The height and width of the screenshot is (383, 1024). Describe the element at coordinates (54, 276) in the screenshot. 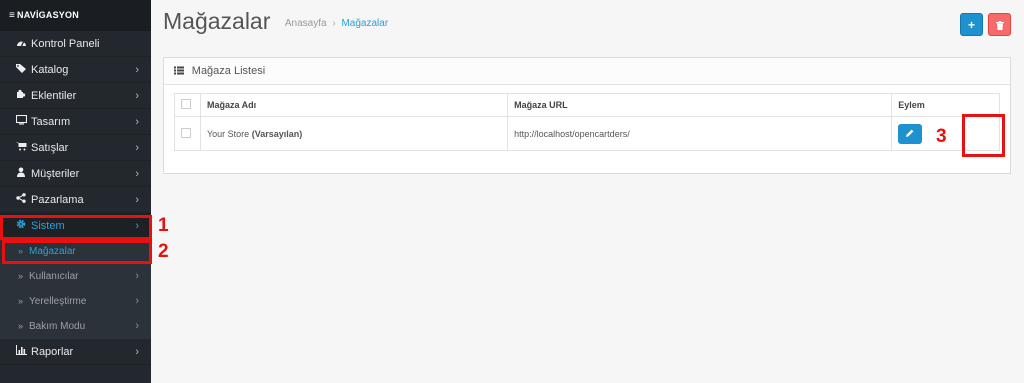

I see `sidebar-subitem-label: Kullanıcılar` at that location.